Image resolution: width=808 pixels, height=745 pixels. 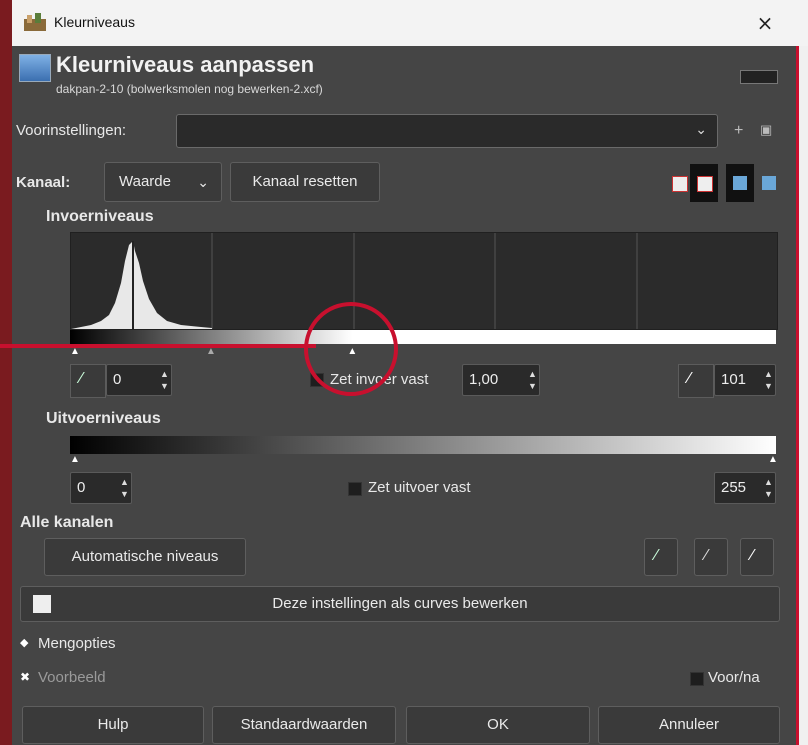 I want to click on channel-label: Kanaal:, so click(x=43, y=182).